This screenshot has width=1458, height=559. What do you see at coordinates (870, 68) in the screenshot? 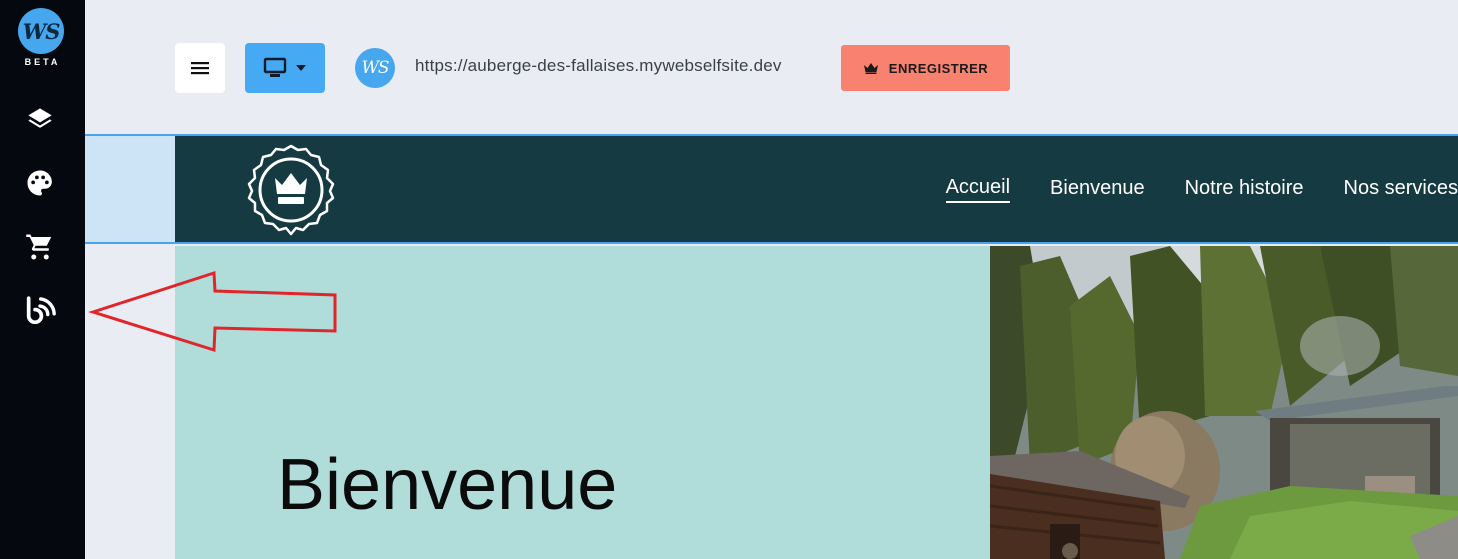
I see `crown-icon` at bounding box center [870, 68].